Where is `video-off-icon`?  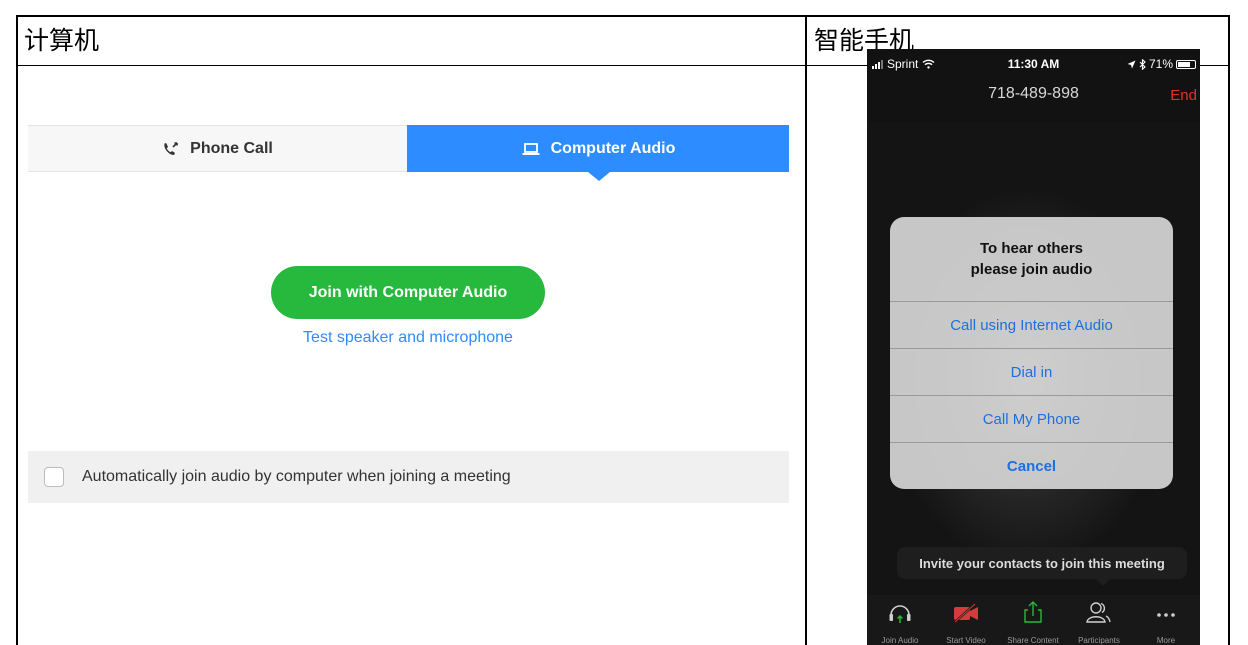 video-off-icon is located at coordinates (966, 613).